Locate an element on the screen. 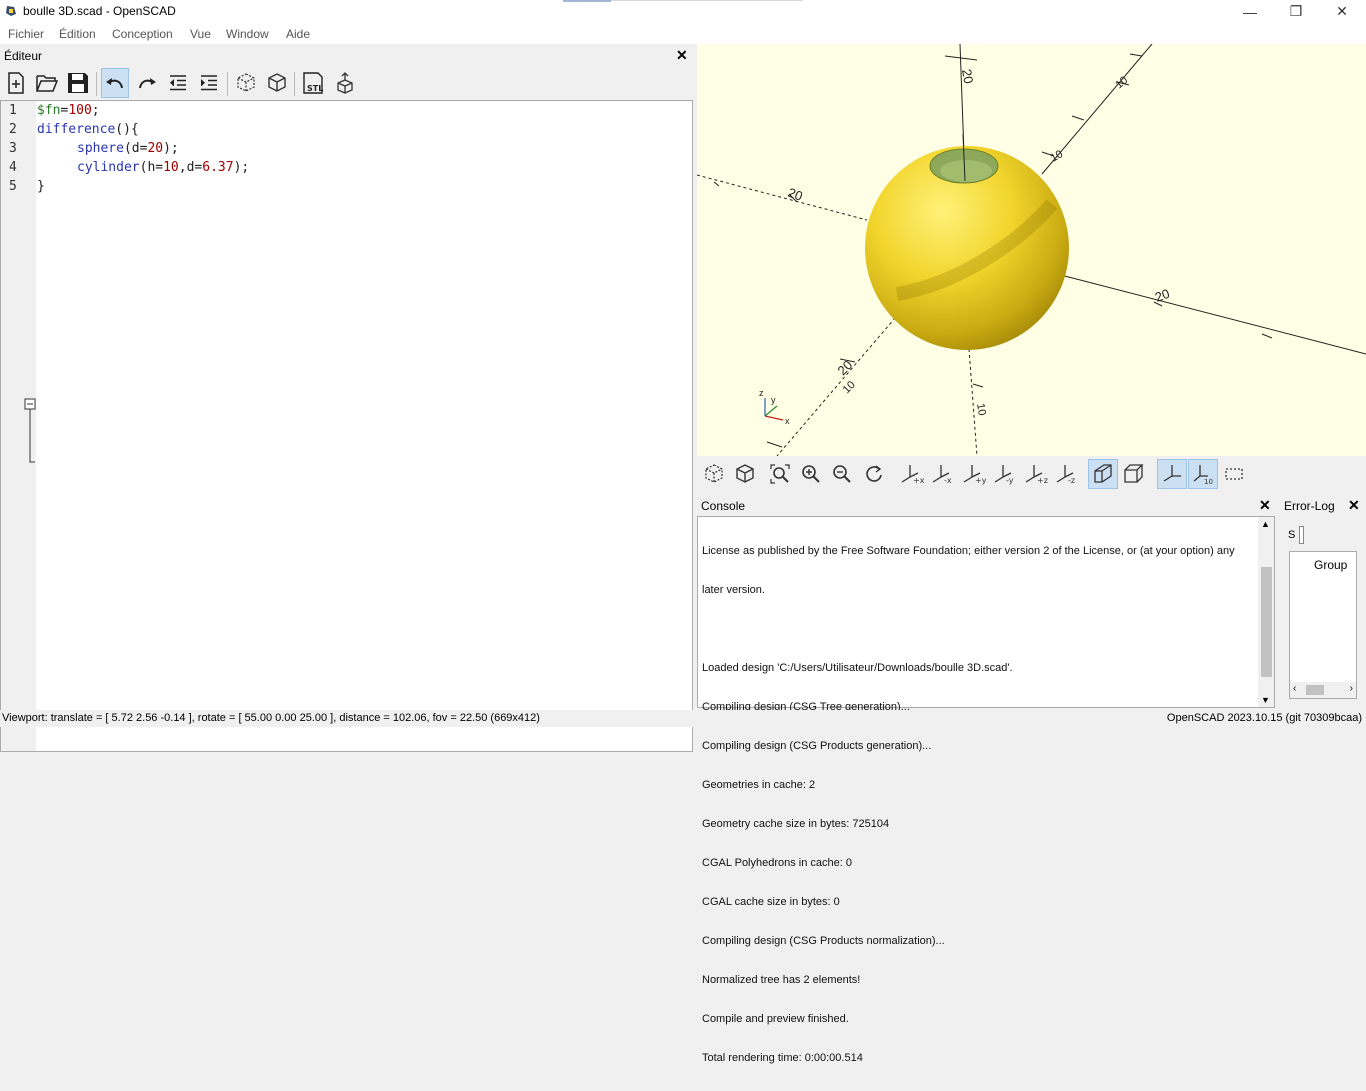 The width and height of the screenshot is (1366, 1091). save-icon is located at coordinates (78, 83).